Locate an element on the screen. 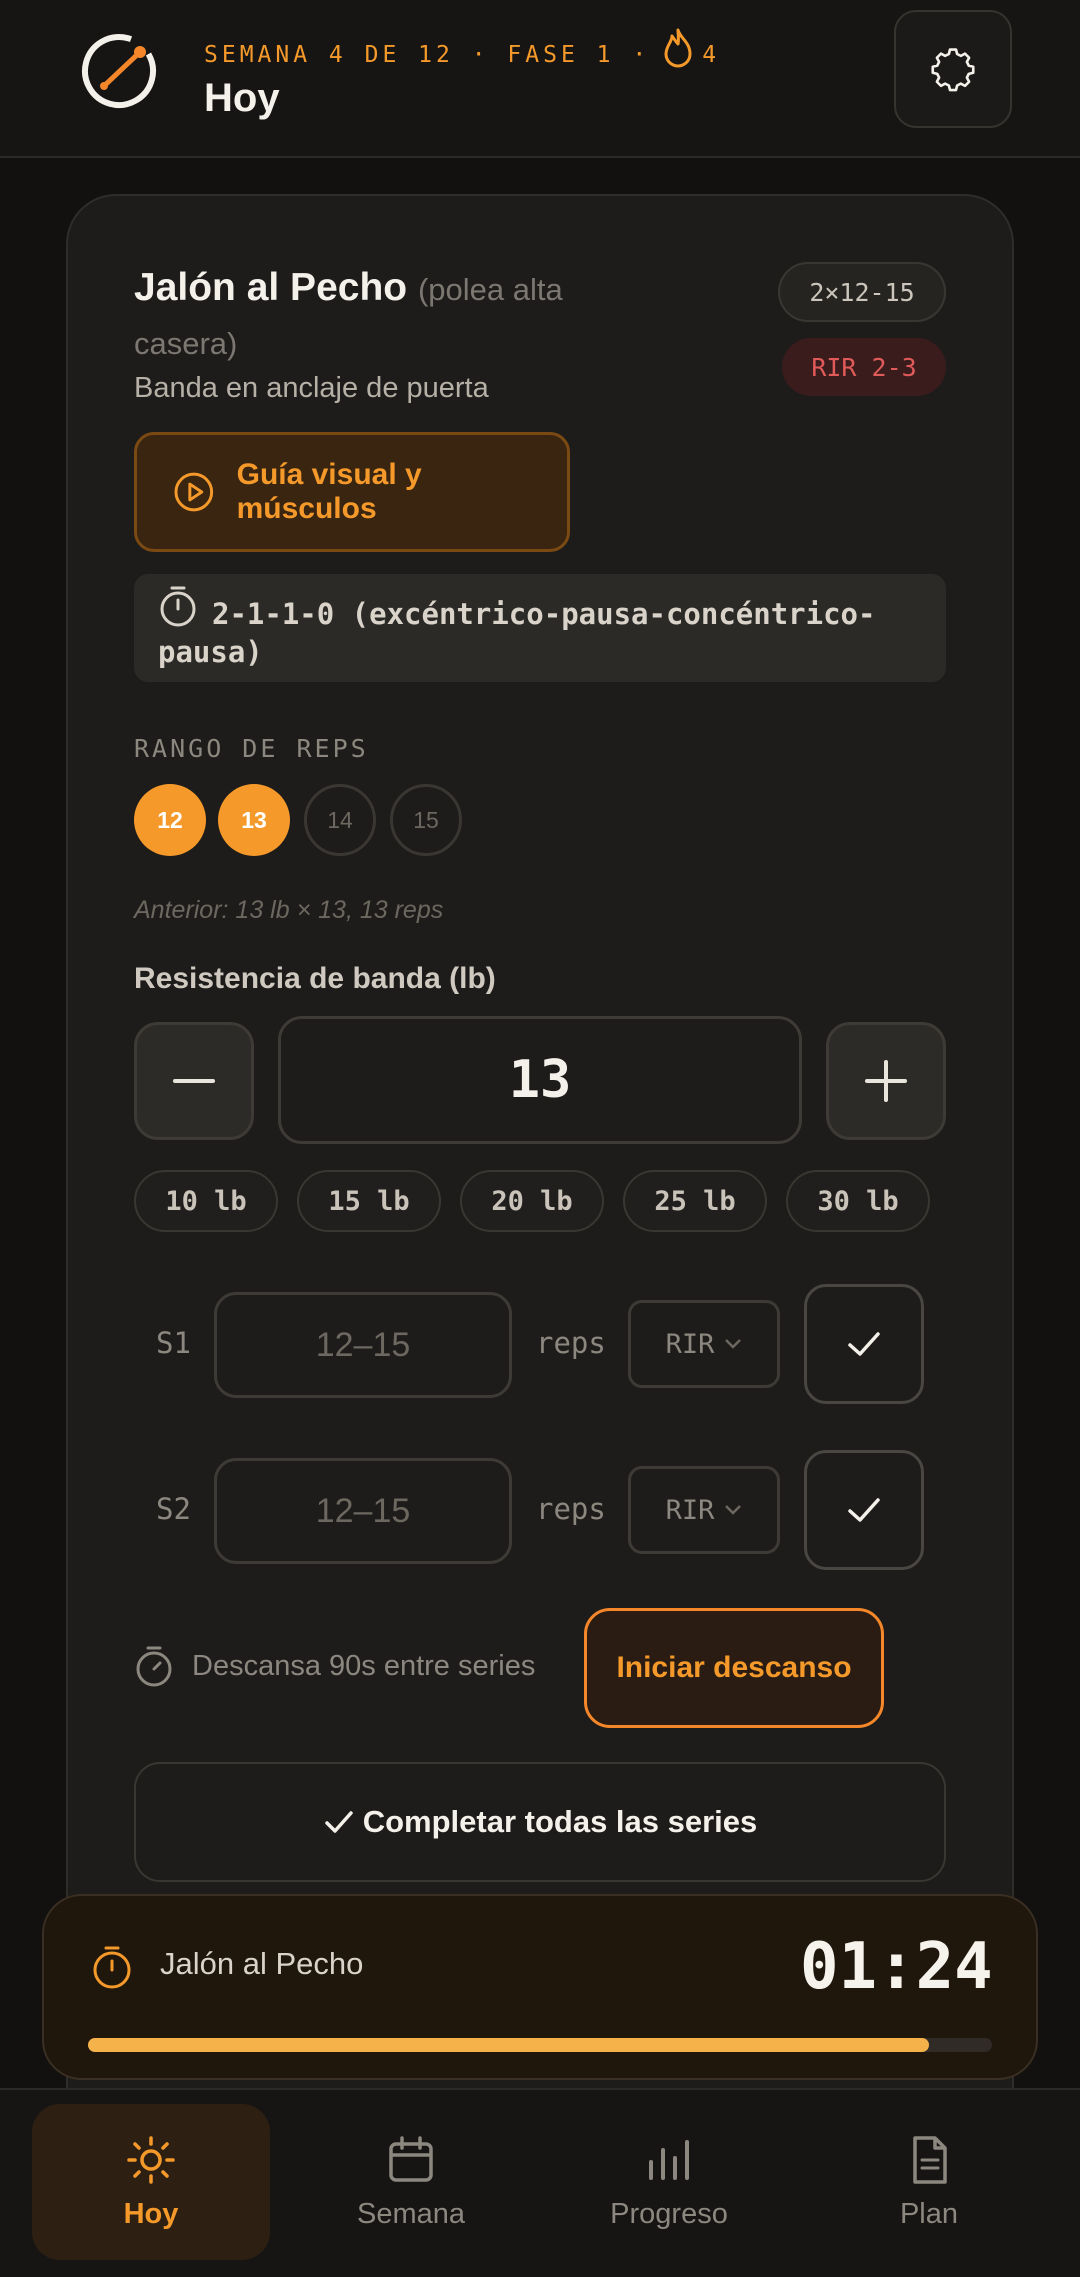 Image resolution: width=1080 pixels, height=2277 pixels. sun-icon is located at coordinates (151, 2159).